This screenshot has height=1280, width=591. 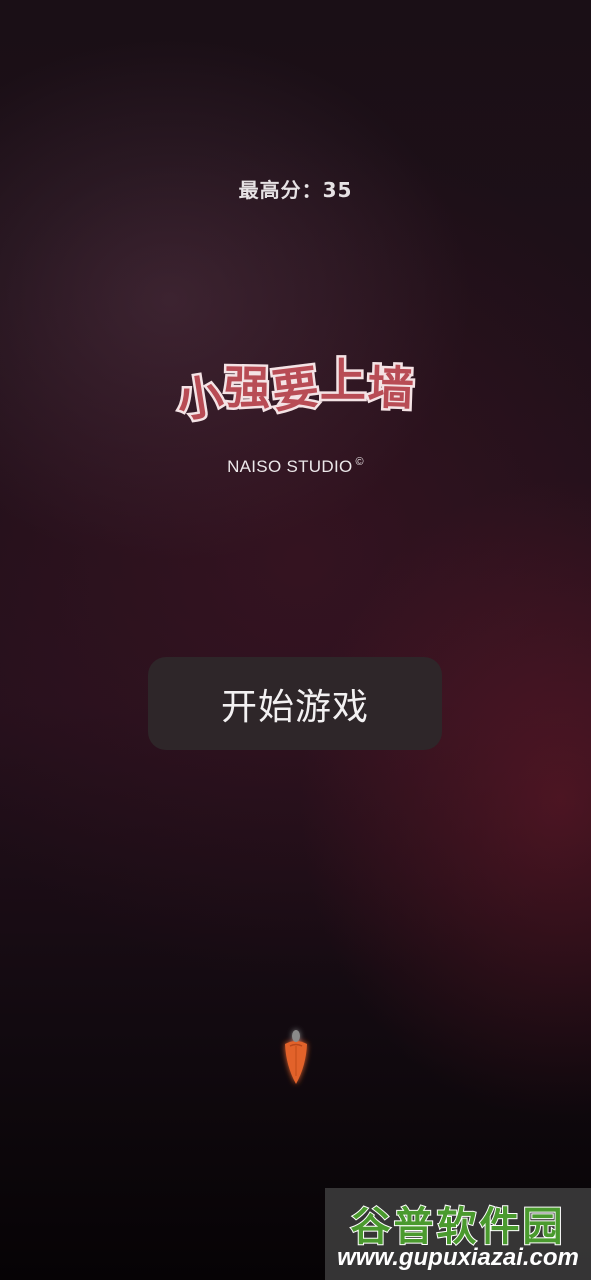 What do you see at coordinates (280, 190) in the screenshot?
I see `high-score-label: 最高分：` at bounding box center [280, 190].